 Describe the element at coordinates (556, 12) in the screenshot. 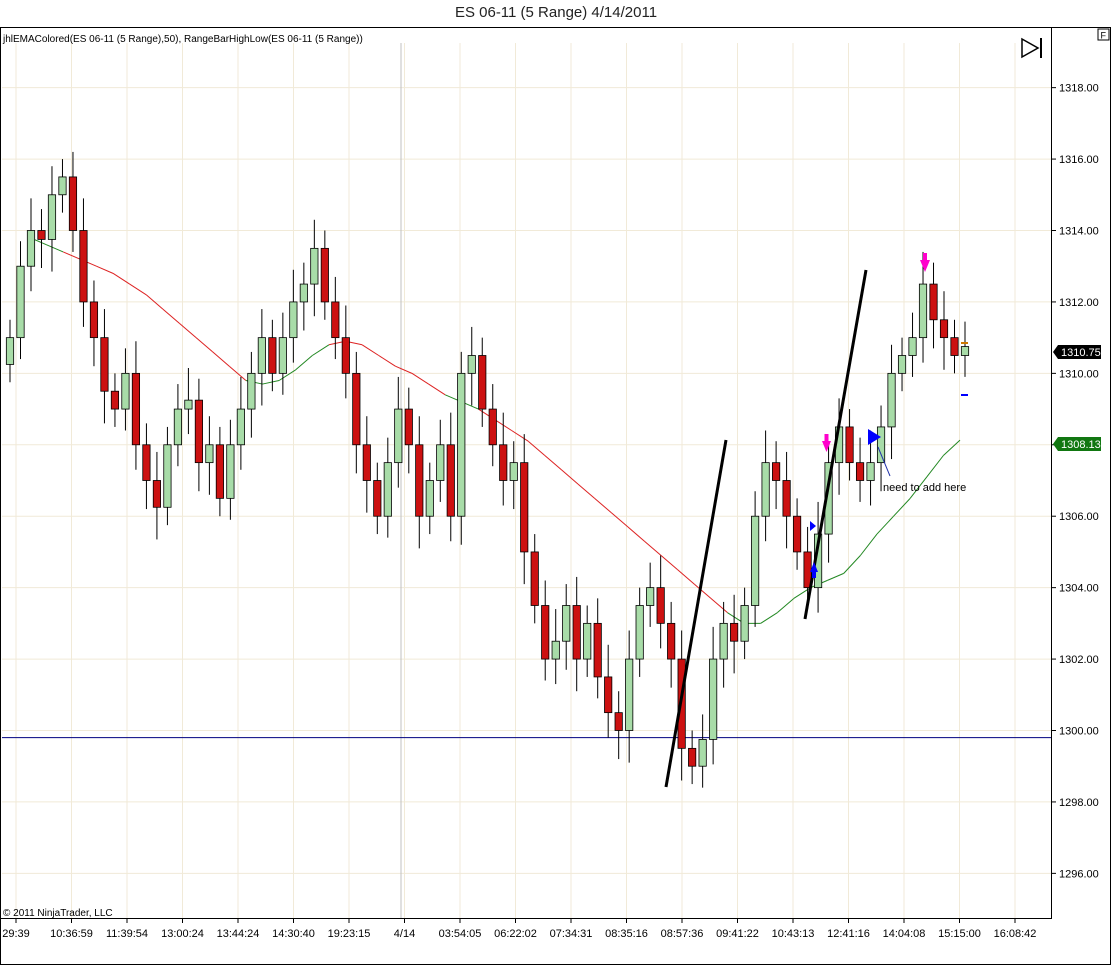

I see `window-title: ES 06-11 (5 Range) 4/14/2011` at that location.